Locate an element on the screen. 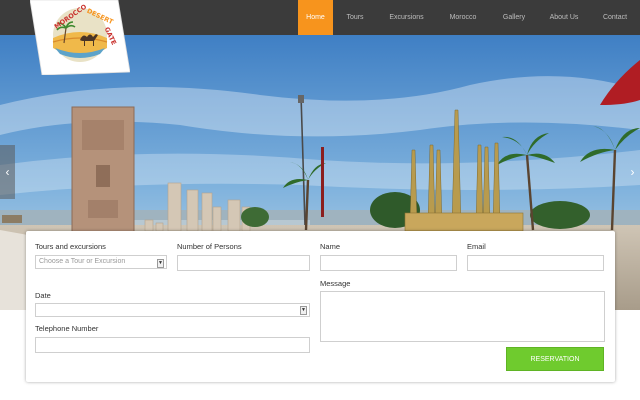 The width and height of the screenshot is (640, 400). nav-item-tours: Tours is located at coordinates (355, 17).